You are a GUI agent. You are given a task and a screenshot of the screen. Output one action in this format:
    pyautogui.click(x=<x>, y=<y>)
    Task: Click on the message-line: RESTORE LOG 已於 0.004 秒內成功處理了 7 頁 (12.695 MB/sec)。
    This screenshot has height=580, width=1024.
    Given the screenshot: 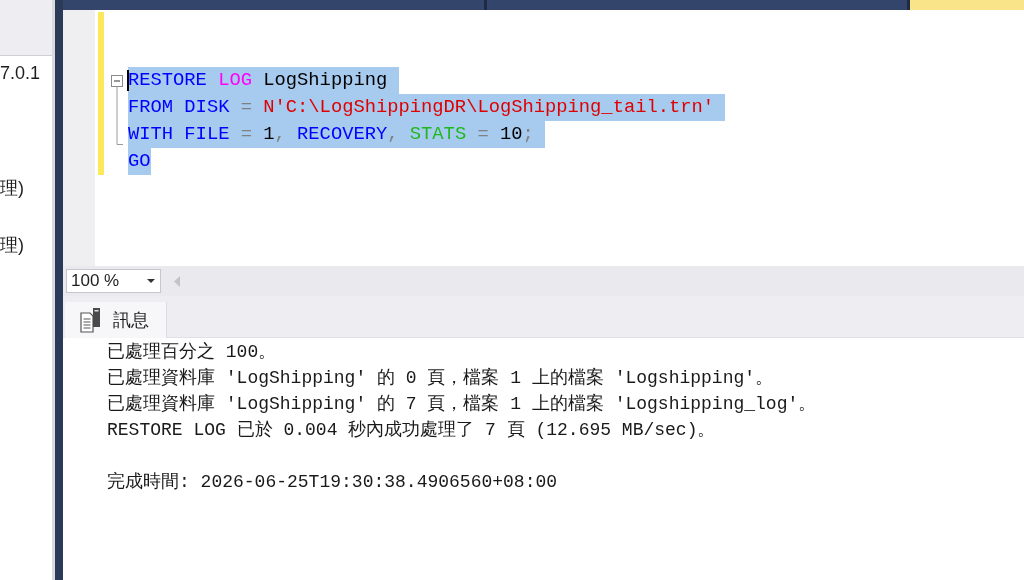 What is the action you would take?
    pyautogui.click(x=411, y=430)
    